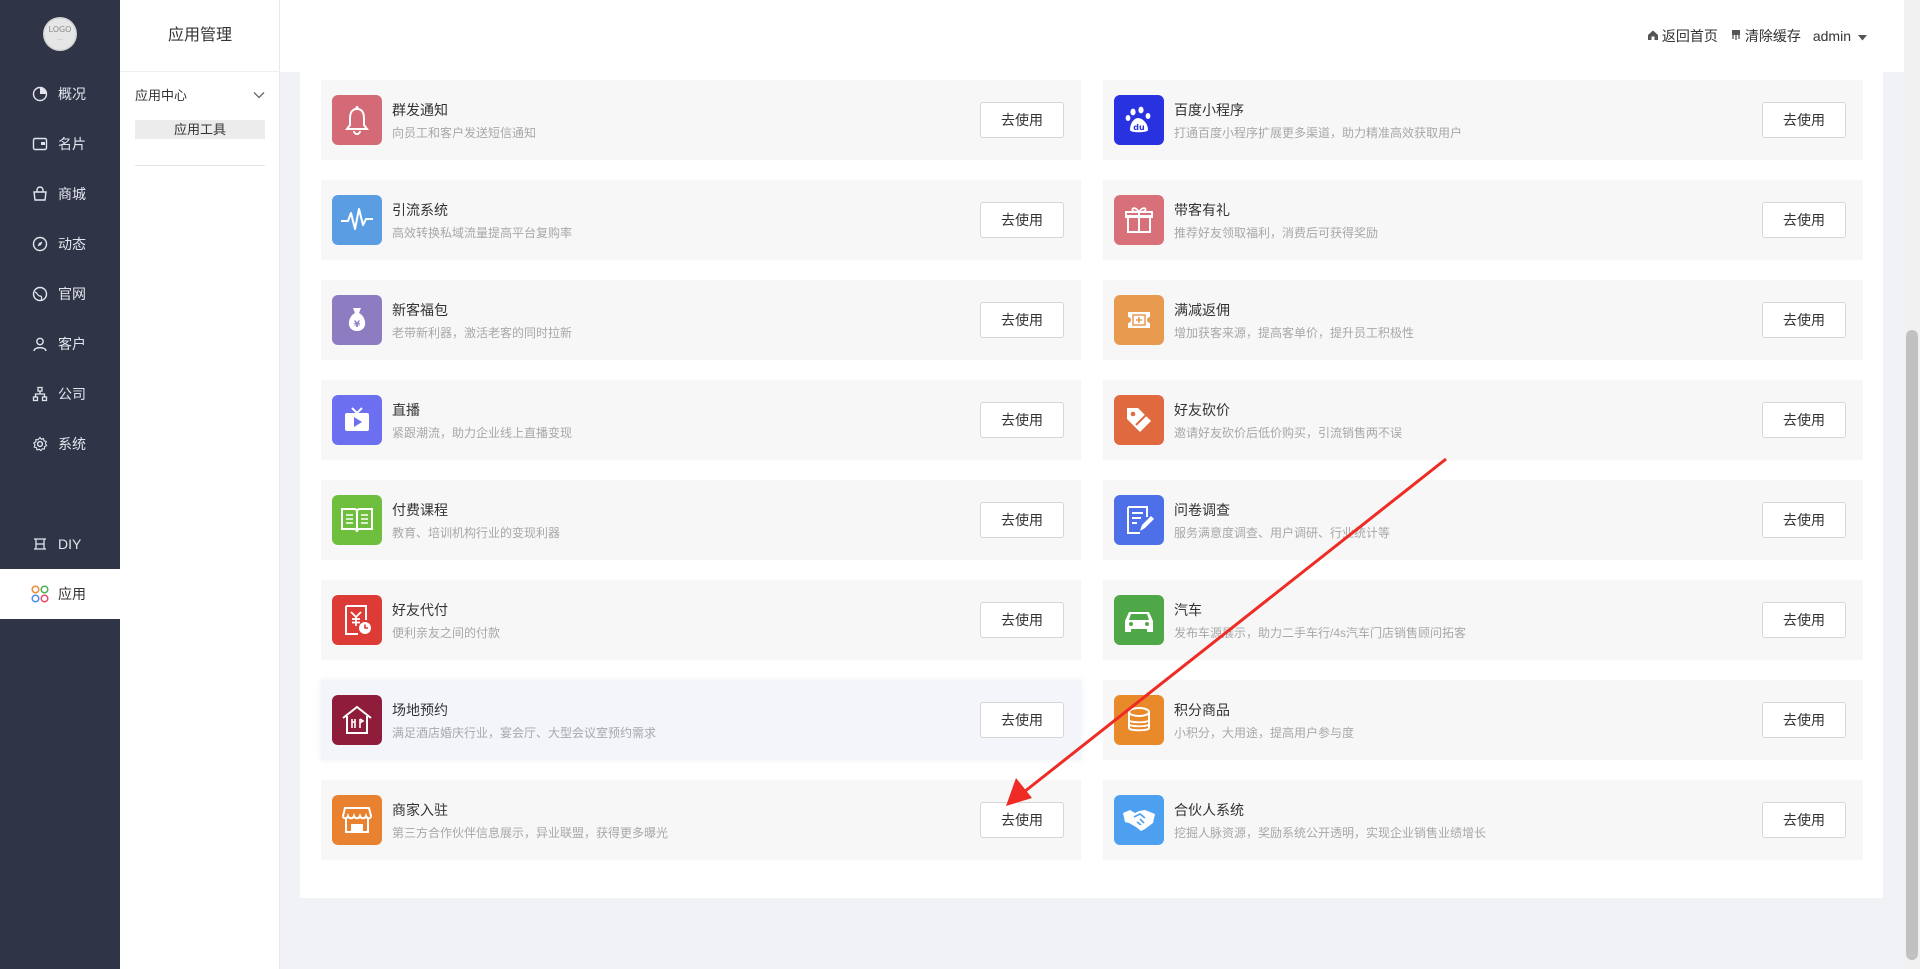 Image resolution: width=1920 pixels, height=969 pixels. I want to click on submenu-title: 应用管理, so click(200, 36).